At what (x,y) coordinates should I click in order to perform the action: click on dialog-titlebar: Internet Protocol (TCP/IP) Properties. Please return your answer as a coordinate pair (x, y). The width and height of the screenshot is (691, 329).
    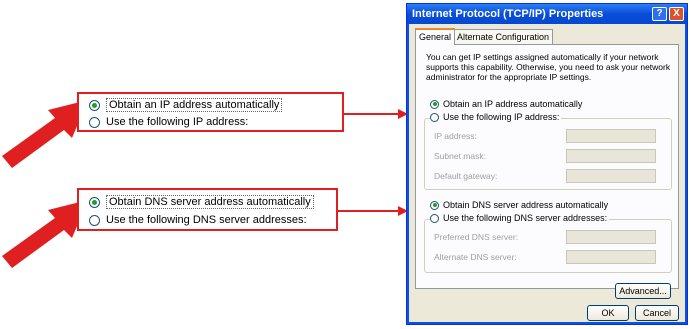
    Looking at the image, I should click on (547, 14).